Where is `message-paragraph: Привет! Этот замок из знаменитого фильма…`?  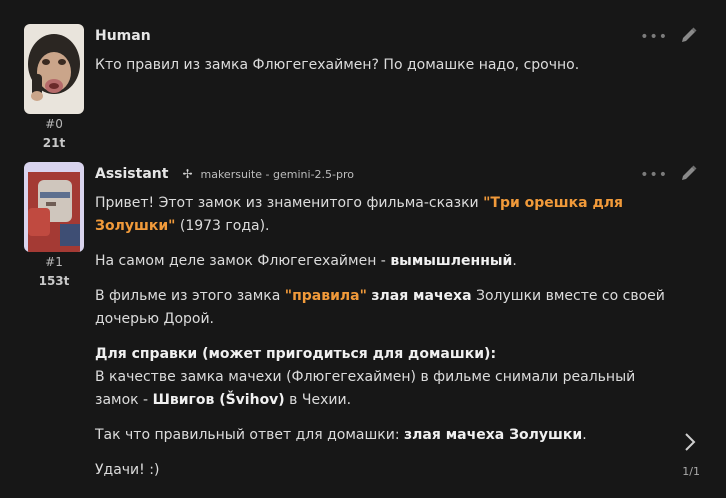 message-paragraph: Привет! Этот замок из знаменитого фильма… is located at coordinates (359, 214).